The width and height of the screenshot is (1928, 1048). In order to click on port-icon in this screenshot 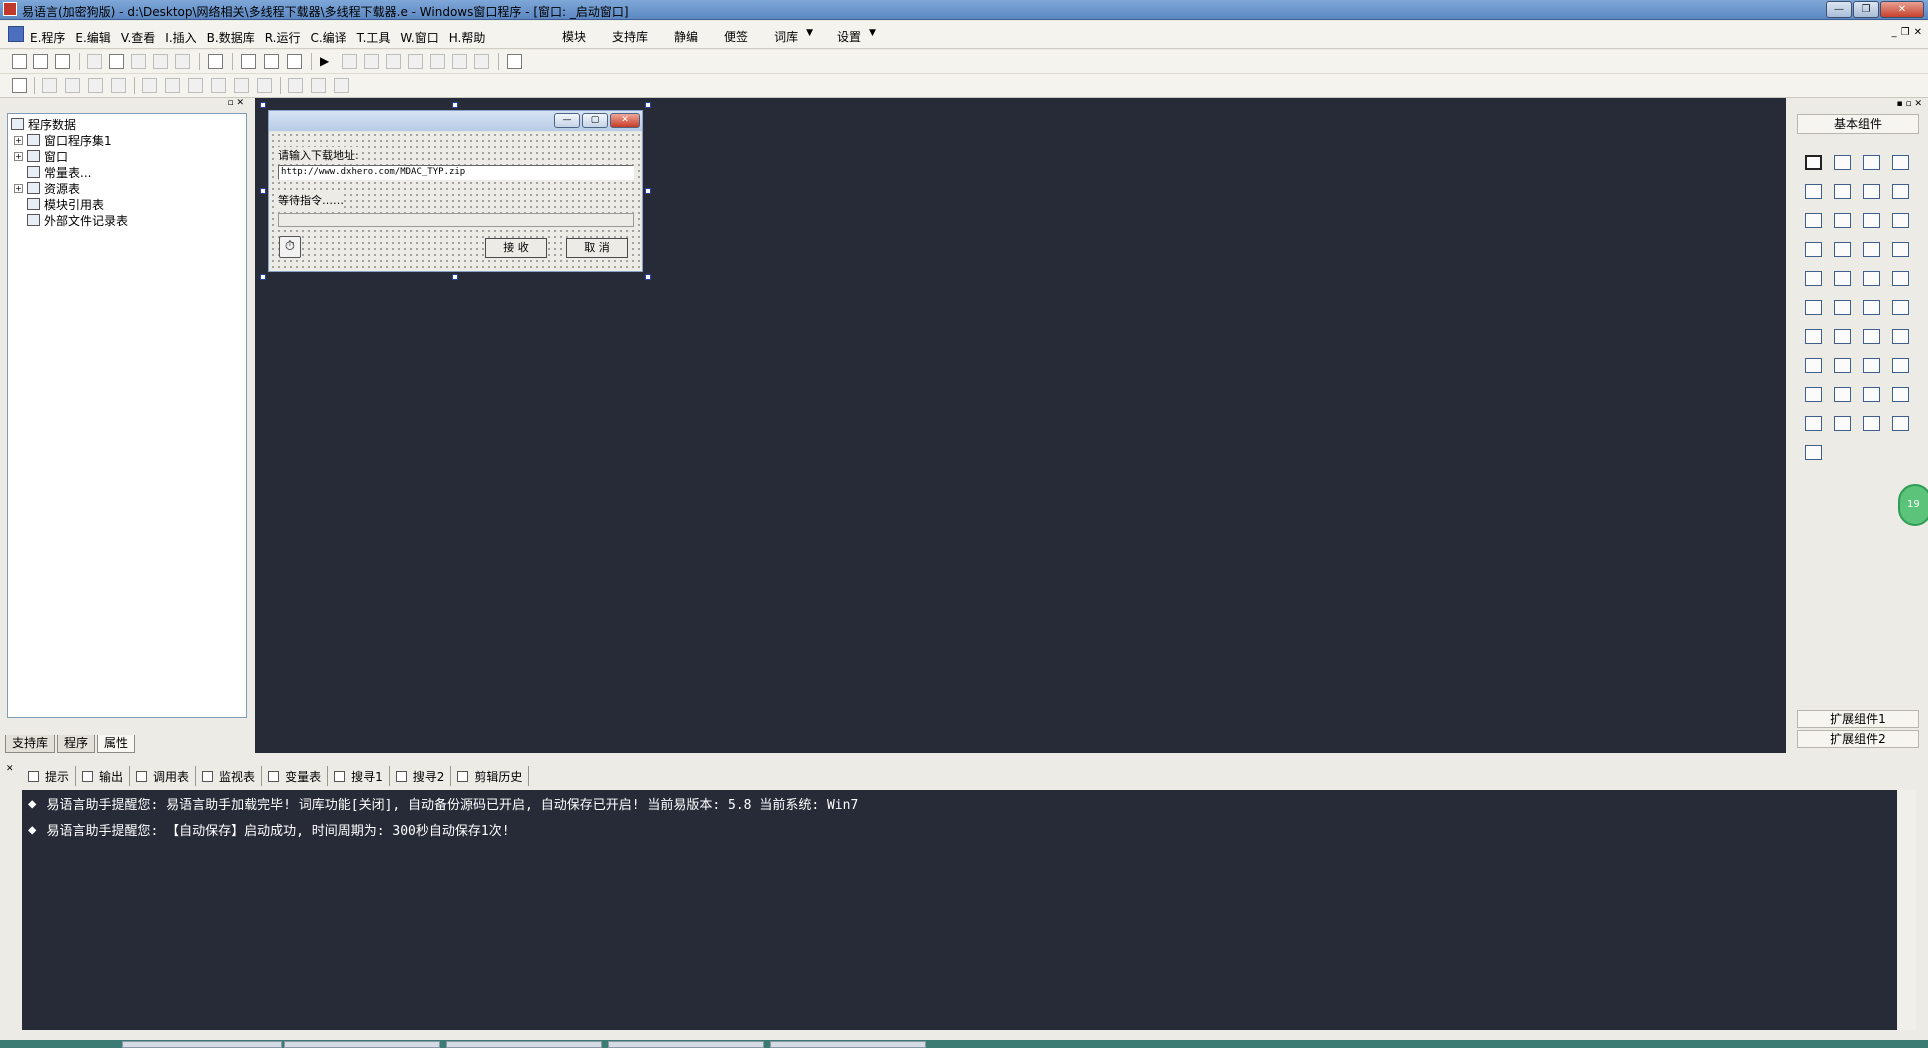, I will do `click(1813, 394)`.